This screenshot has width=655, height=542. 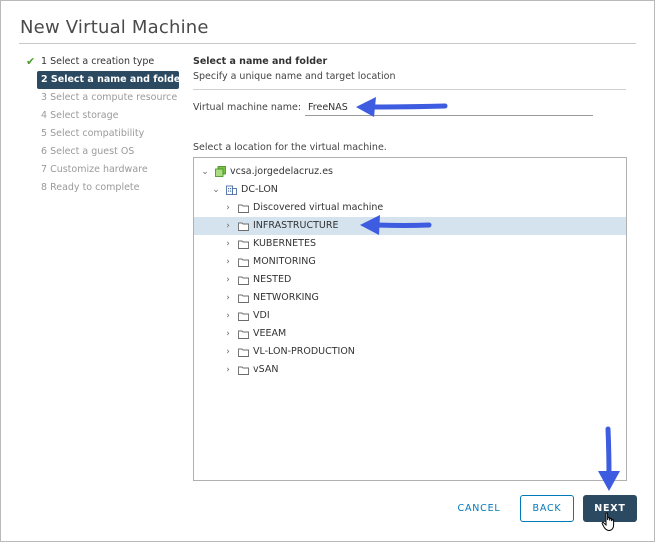 I want to click on tree-node-label: DC-LON, so click(x=259, y=189).